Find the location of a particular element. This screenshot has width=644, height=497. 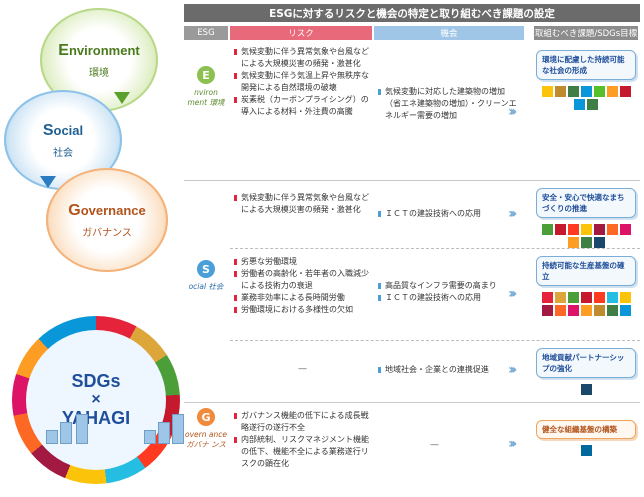

environment-word: nviron ment 環境 is located at coordinates (206, 97).